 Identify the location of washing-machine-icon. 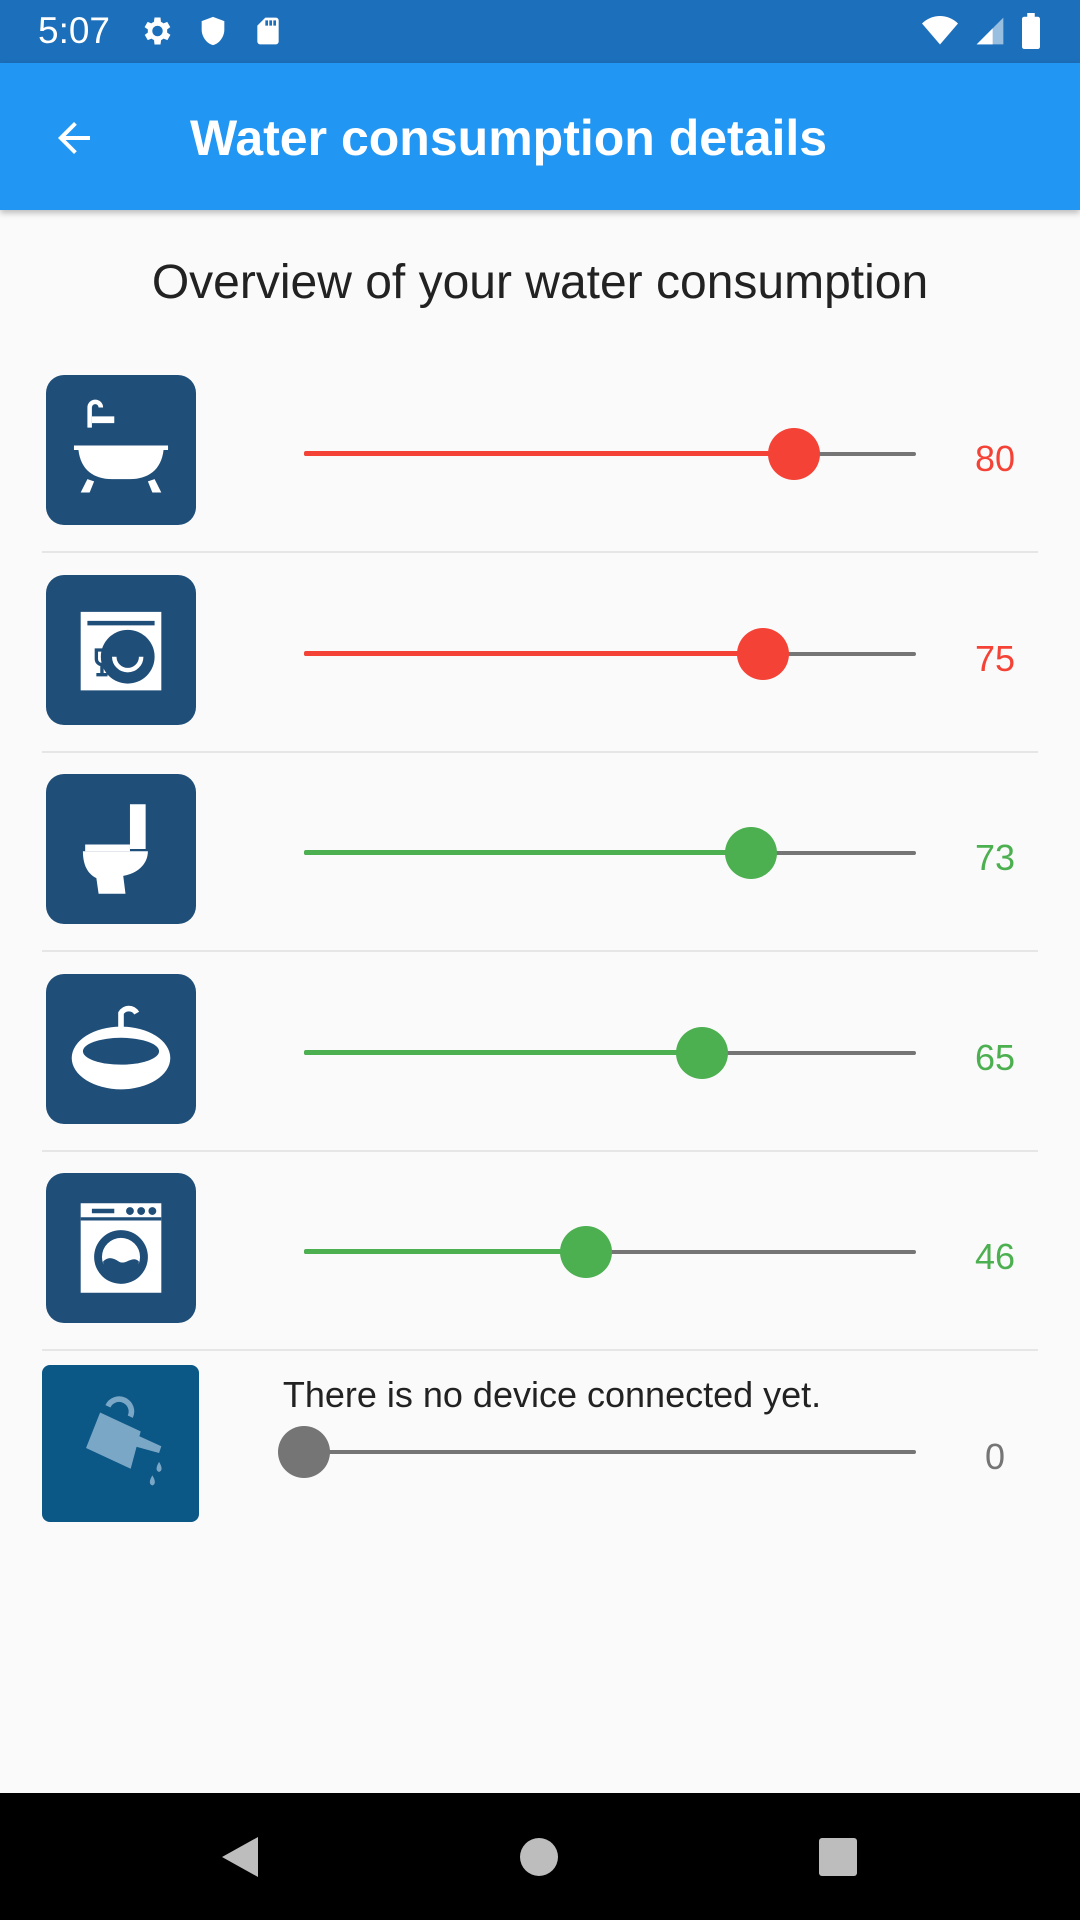
(121, 1248).